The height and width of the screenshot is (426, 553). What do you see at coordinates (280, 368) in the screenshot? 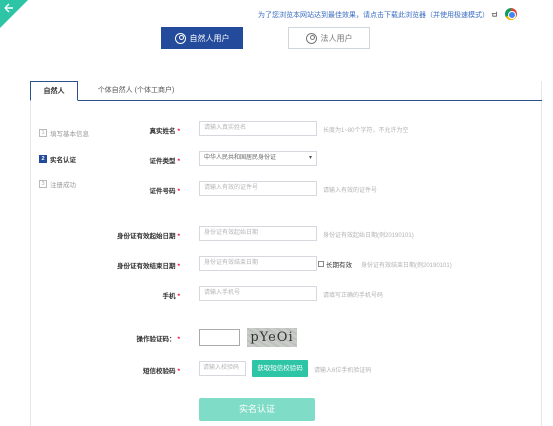
I see `get-sms-code-button: 获取短信校验码` at bounding box center [280, 368].